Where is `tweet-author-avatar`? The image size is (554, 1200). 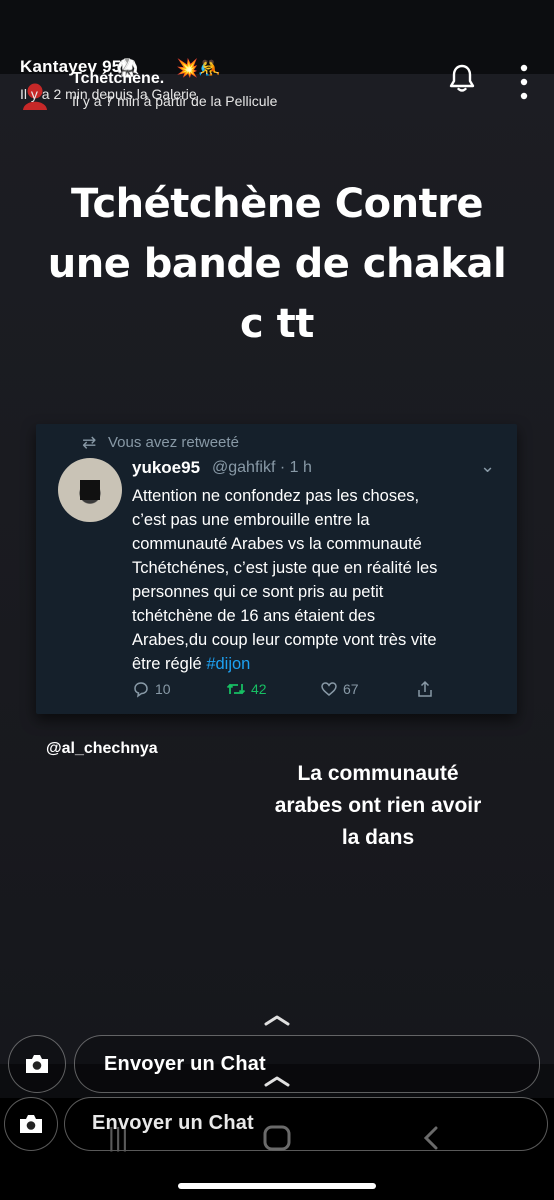
tweet-author-avatar is located at coordinates (90, 490).